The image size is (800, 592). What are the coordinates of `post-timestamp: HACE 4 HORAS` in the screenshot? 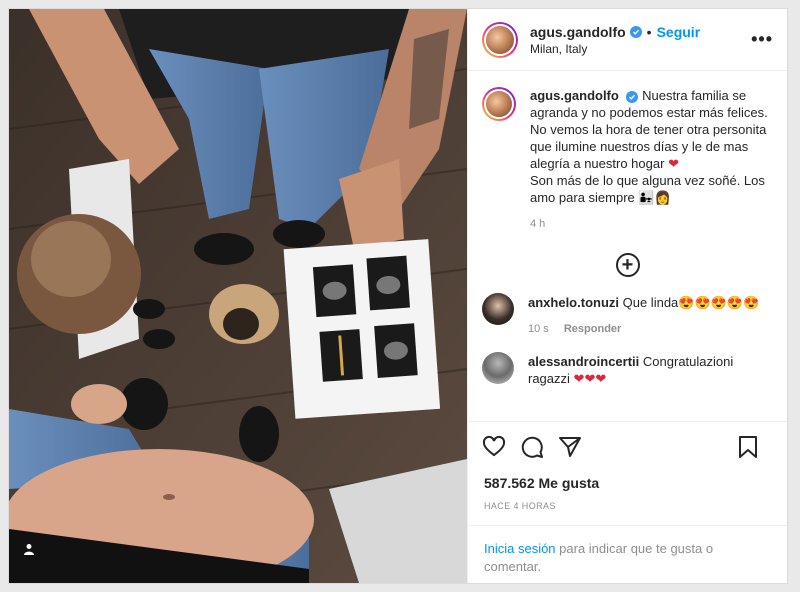 It's located at (520, 506).